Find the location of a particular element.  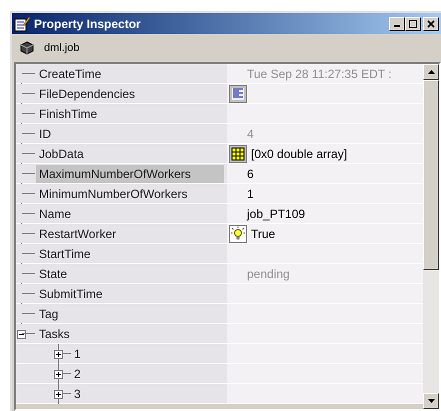

window-title: Property Inspector is located at coordinates (88, 24).